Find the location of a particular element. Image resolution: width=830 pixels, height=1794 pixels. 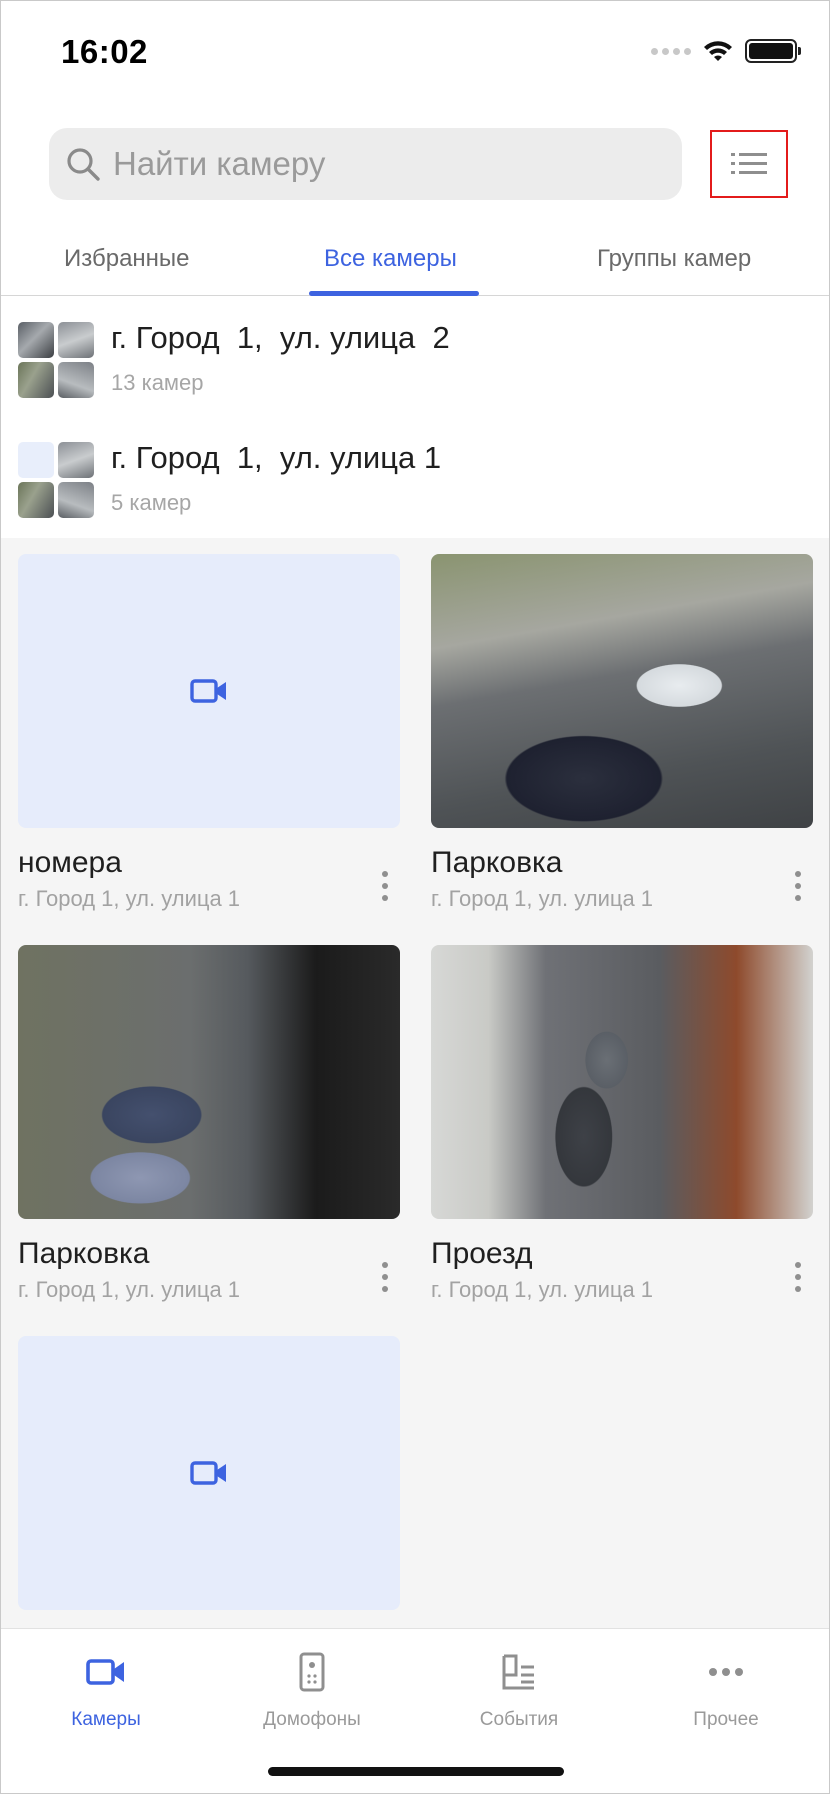

nav-more: Прочее is located at coordinates (726, 1689).